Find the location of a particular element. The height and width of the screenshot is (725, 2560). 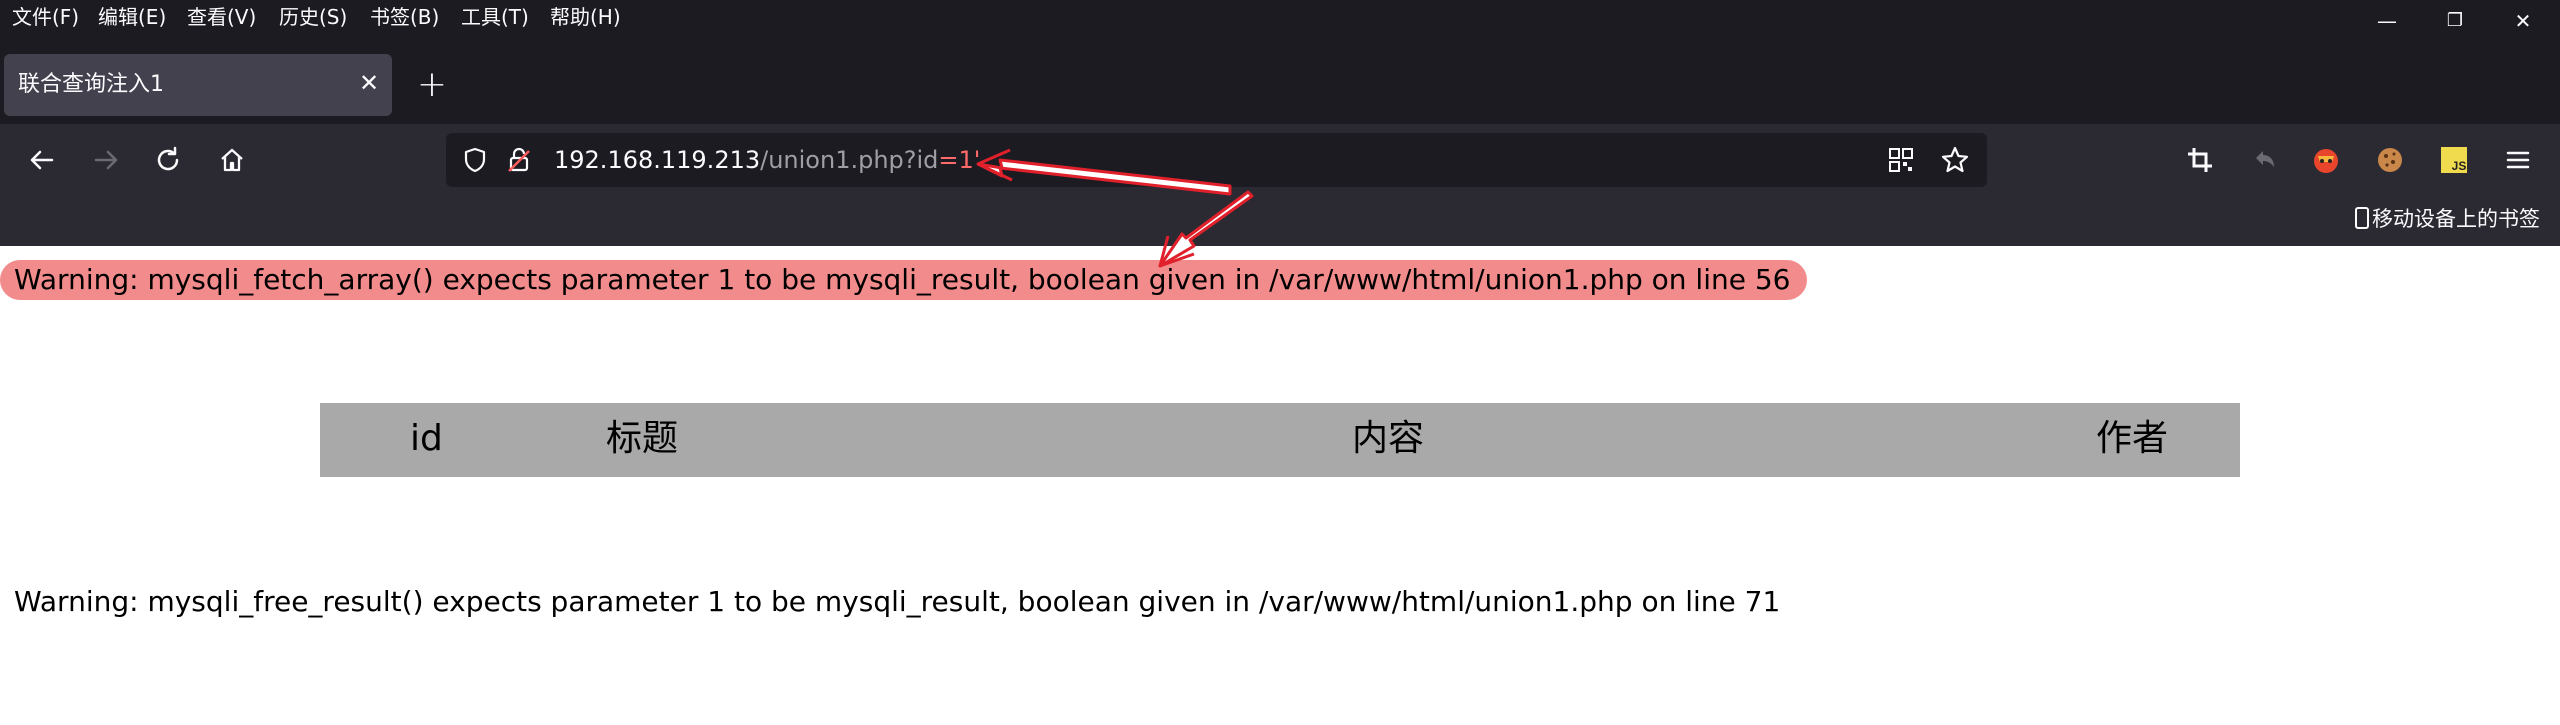

crop-icon is located at coordinates (2200, 160).